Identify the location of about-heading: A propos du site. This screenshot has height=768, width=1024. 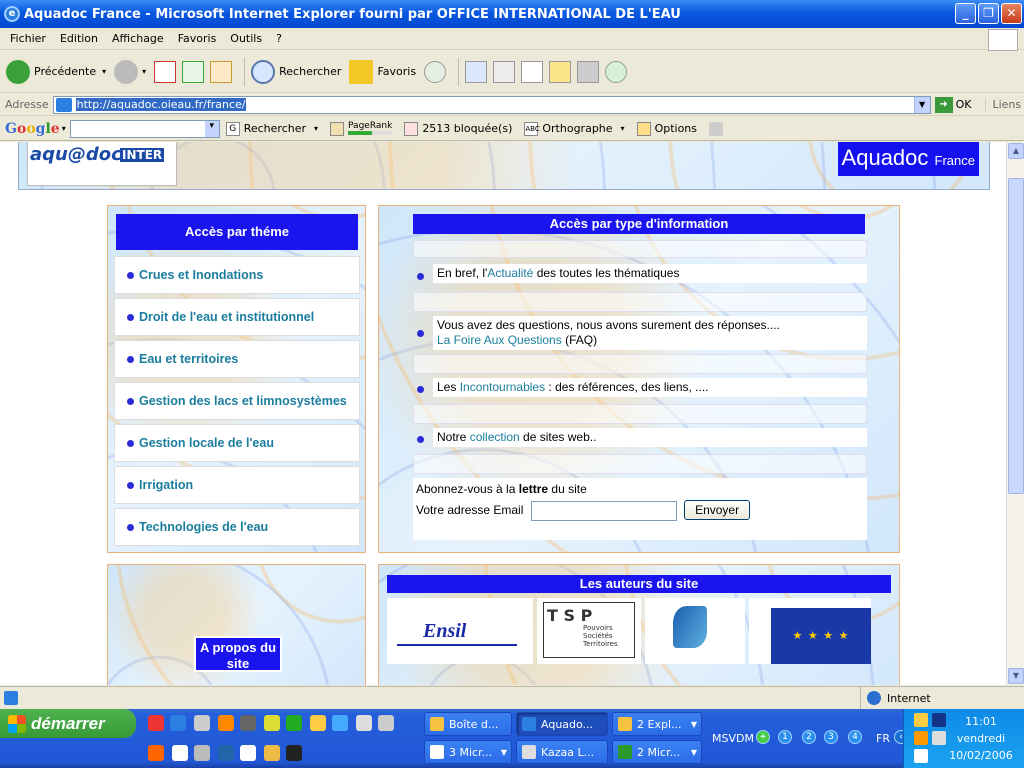
(238, 654).